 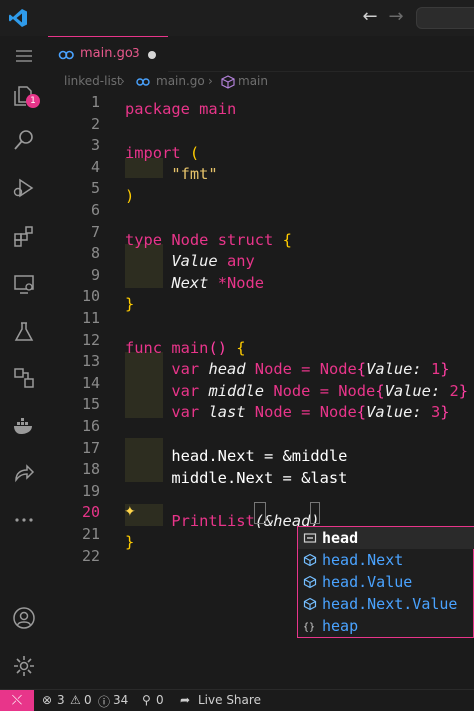 What do you see at coordinates (95, 253) in the screenshot?
I see `line-number: 8` at bounding box center [95, 253].